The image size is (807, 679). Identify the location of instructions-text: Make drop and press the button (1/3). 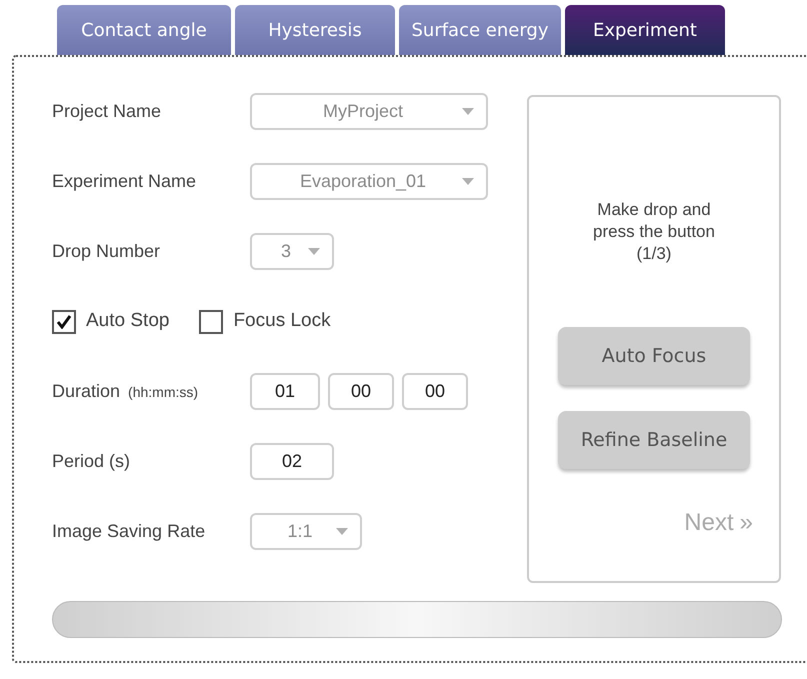
(654, 232).